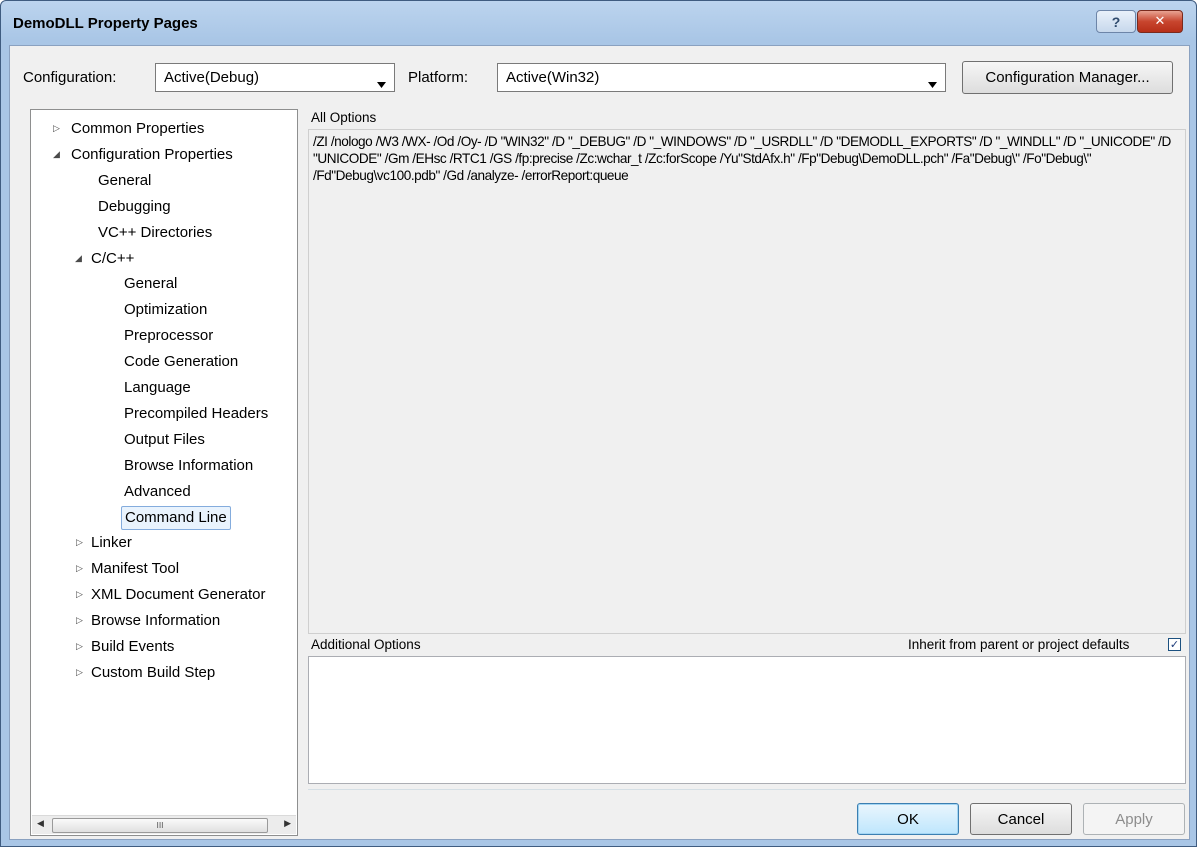  Describe the element at coordinates (112, 259) in the screenshot. I see `tree-item: C/C++` at that location.